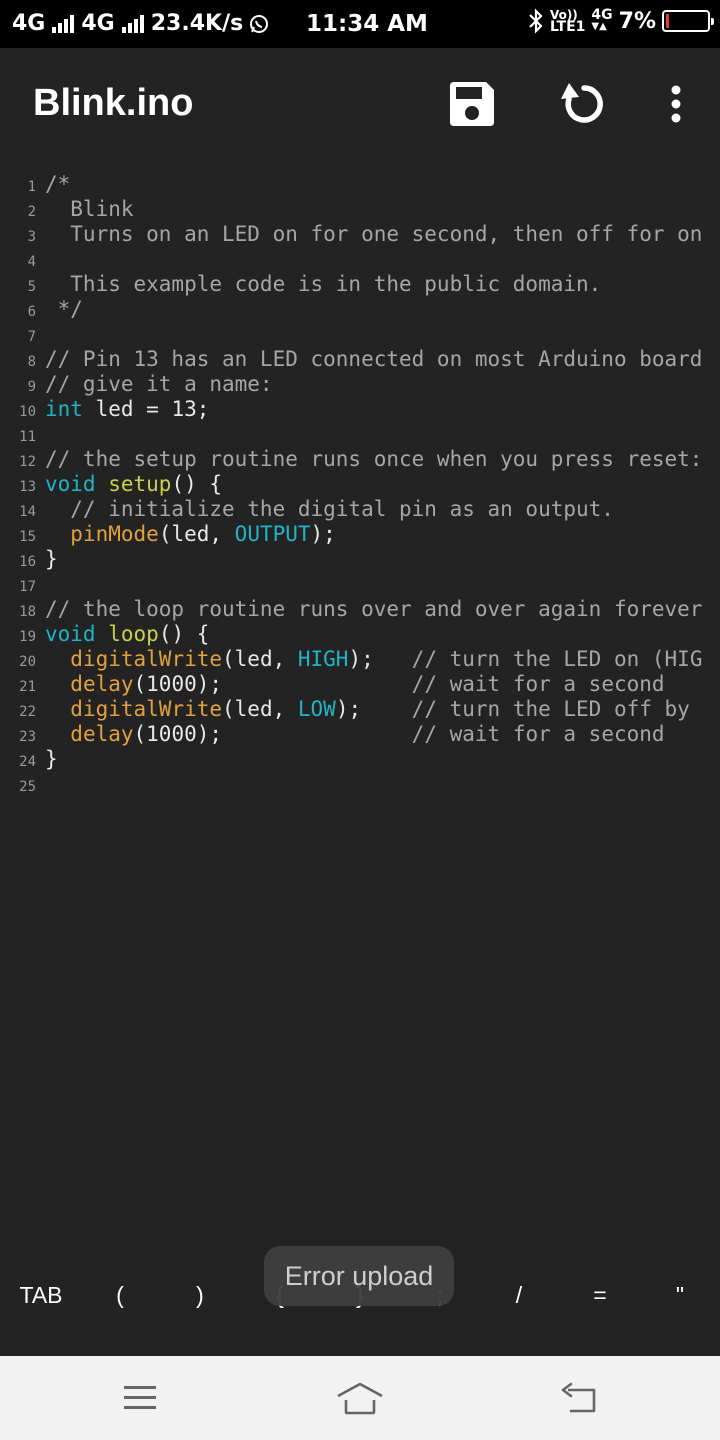 The width and height of the screenshot is (720, 1440). Describe the element at coordinates (360, 334) in the screenshot. I see `code-line: 7` at that location.